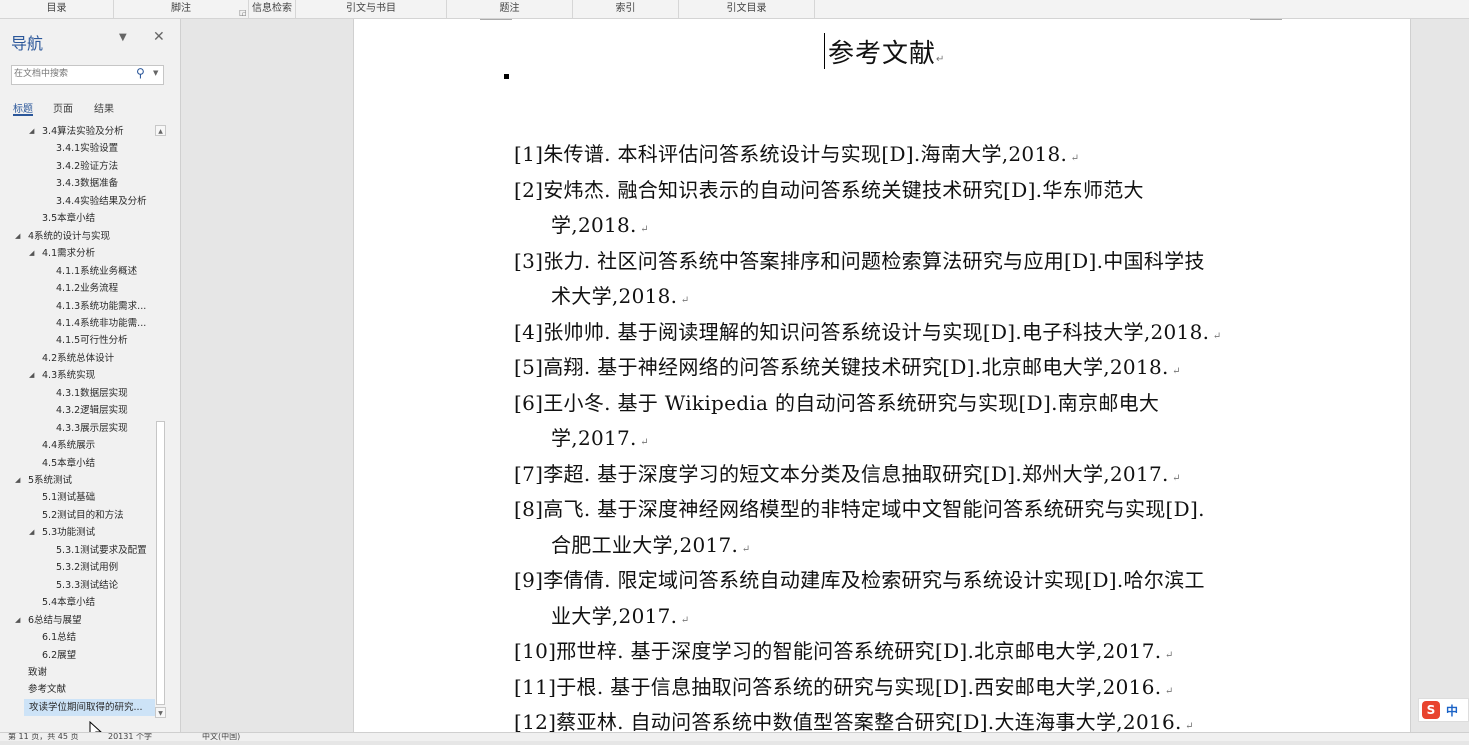 This screenshot has width=1469, height=745. I want to click on nav-tree-item: 4.3.1数据层实现, so click(92, 393).